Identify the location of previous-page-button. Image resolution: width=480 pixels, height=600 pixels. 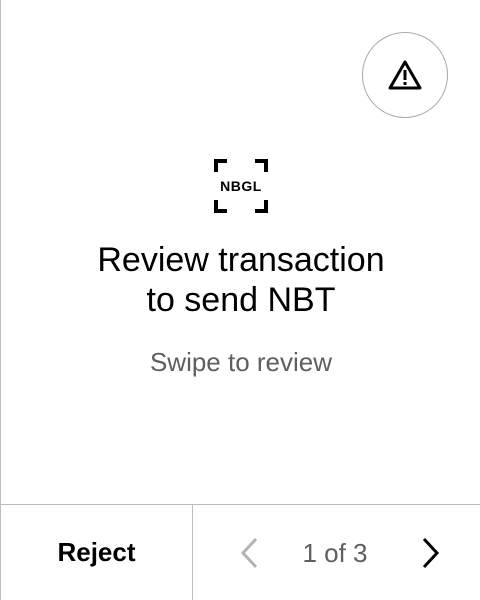
(249, 553).